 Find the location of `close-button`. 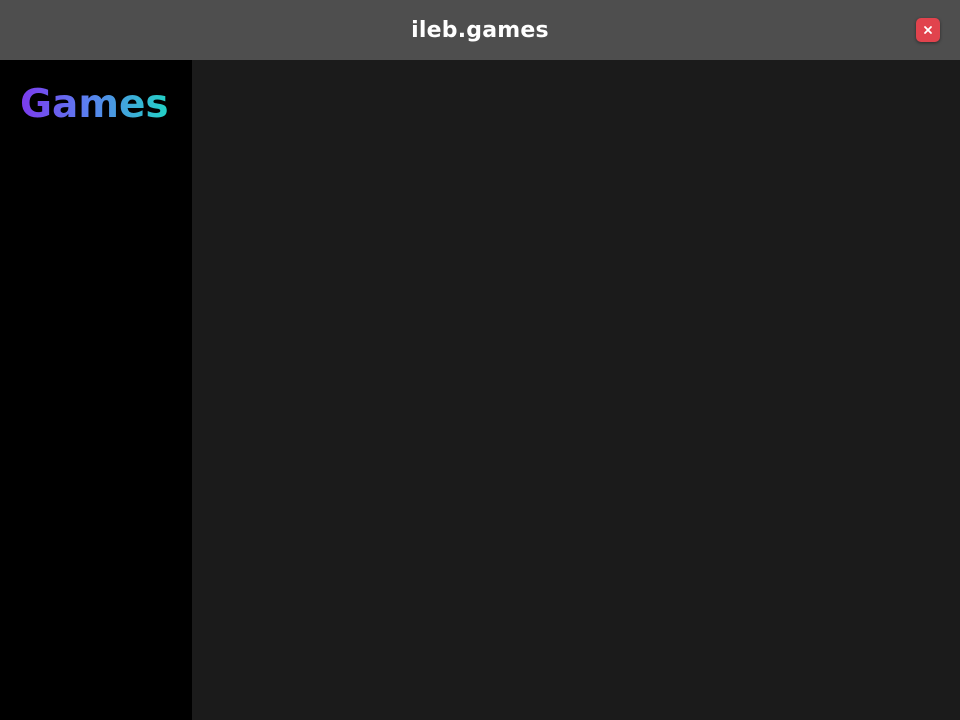

close-button is located at coordinates (928, 30).